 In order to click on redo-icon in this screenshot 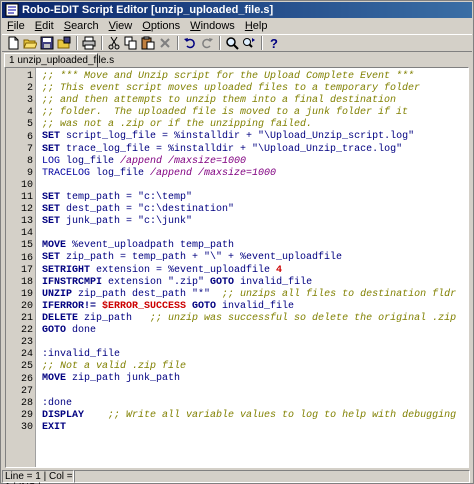, I will do `click(207, 43)`.